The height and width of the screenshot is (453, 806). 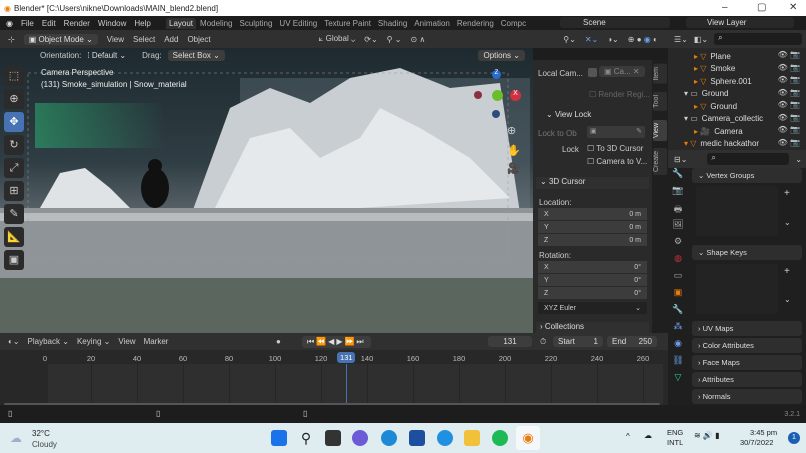 I want to click on playback-controls: ⏮⏪◀▶⏩⏭, so click(x=336, y=341).